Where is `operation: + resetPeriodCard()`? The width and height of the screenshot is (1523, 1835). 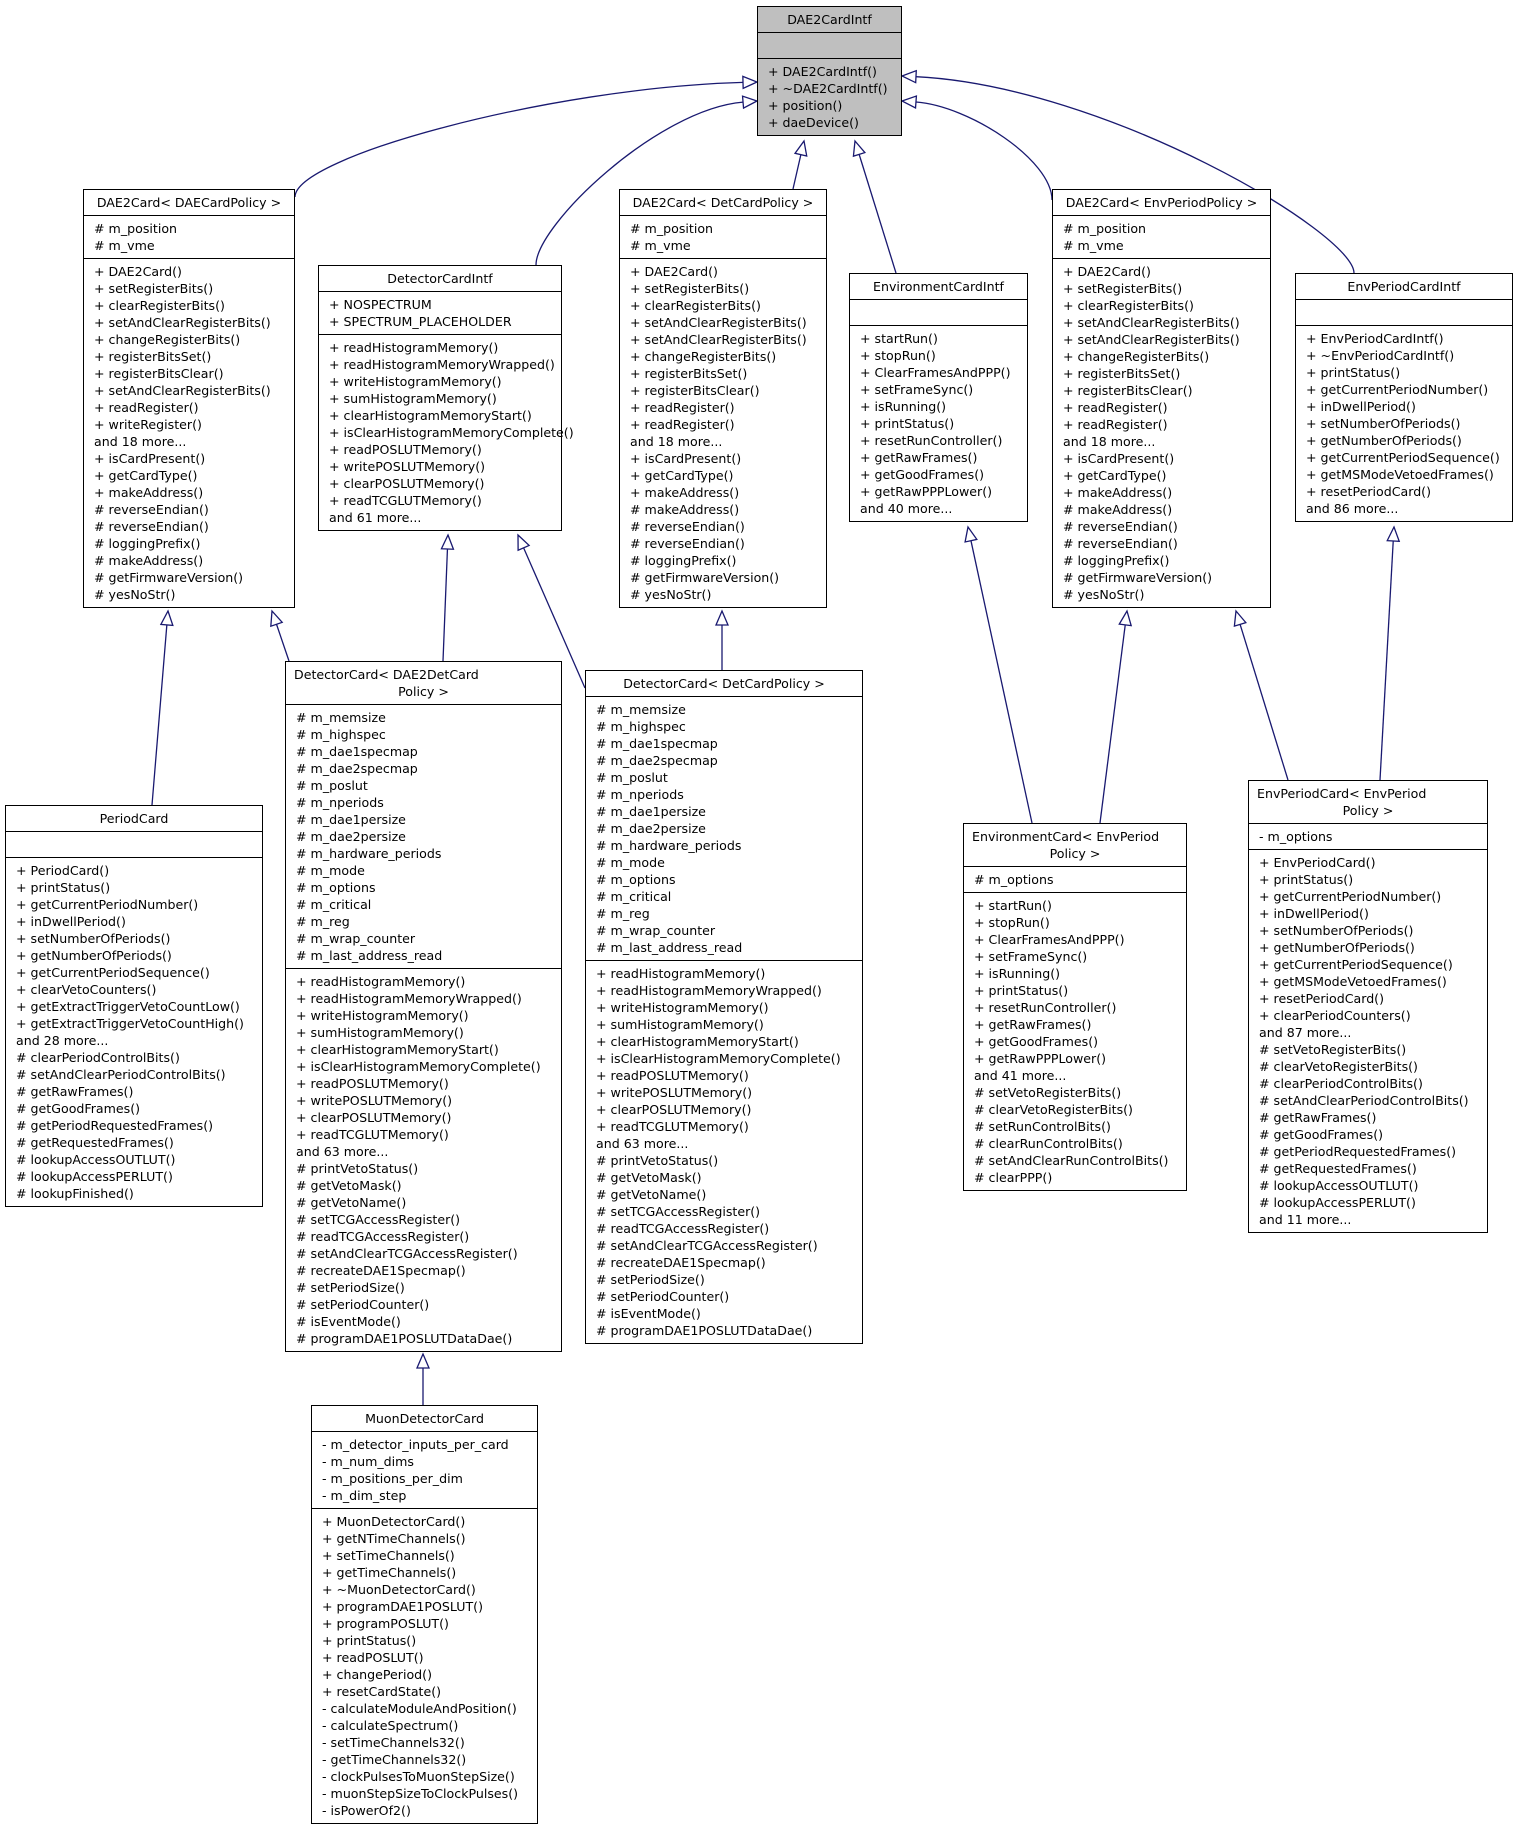
operation: + resetPeriodCard() is located at coordinates (1322, 998).